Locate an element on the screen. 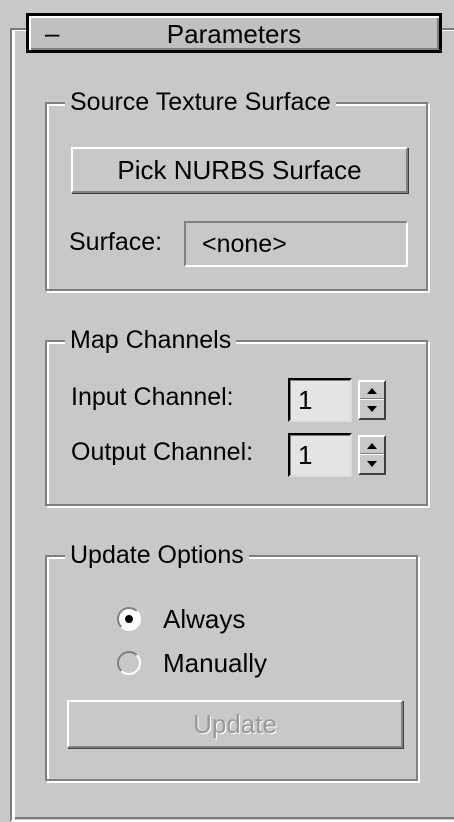 The height and width of the screenshot is (822, 454). output-channel-field: 1 is located at coordinates (320, 455).